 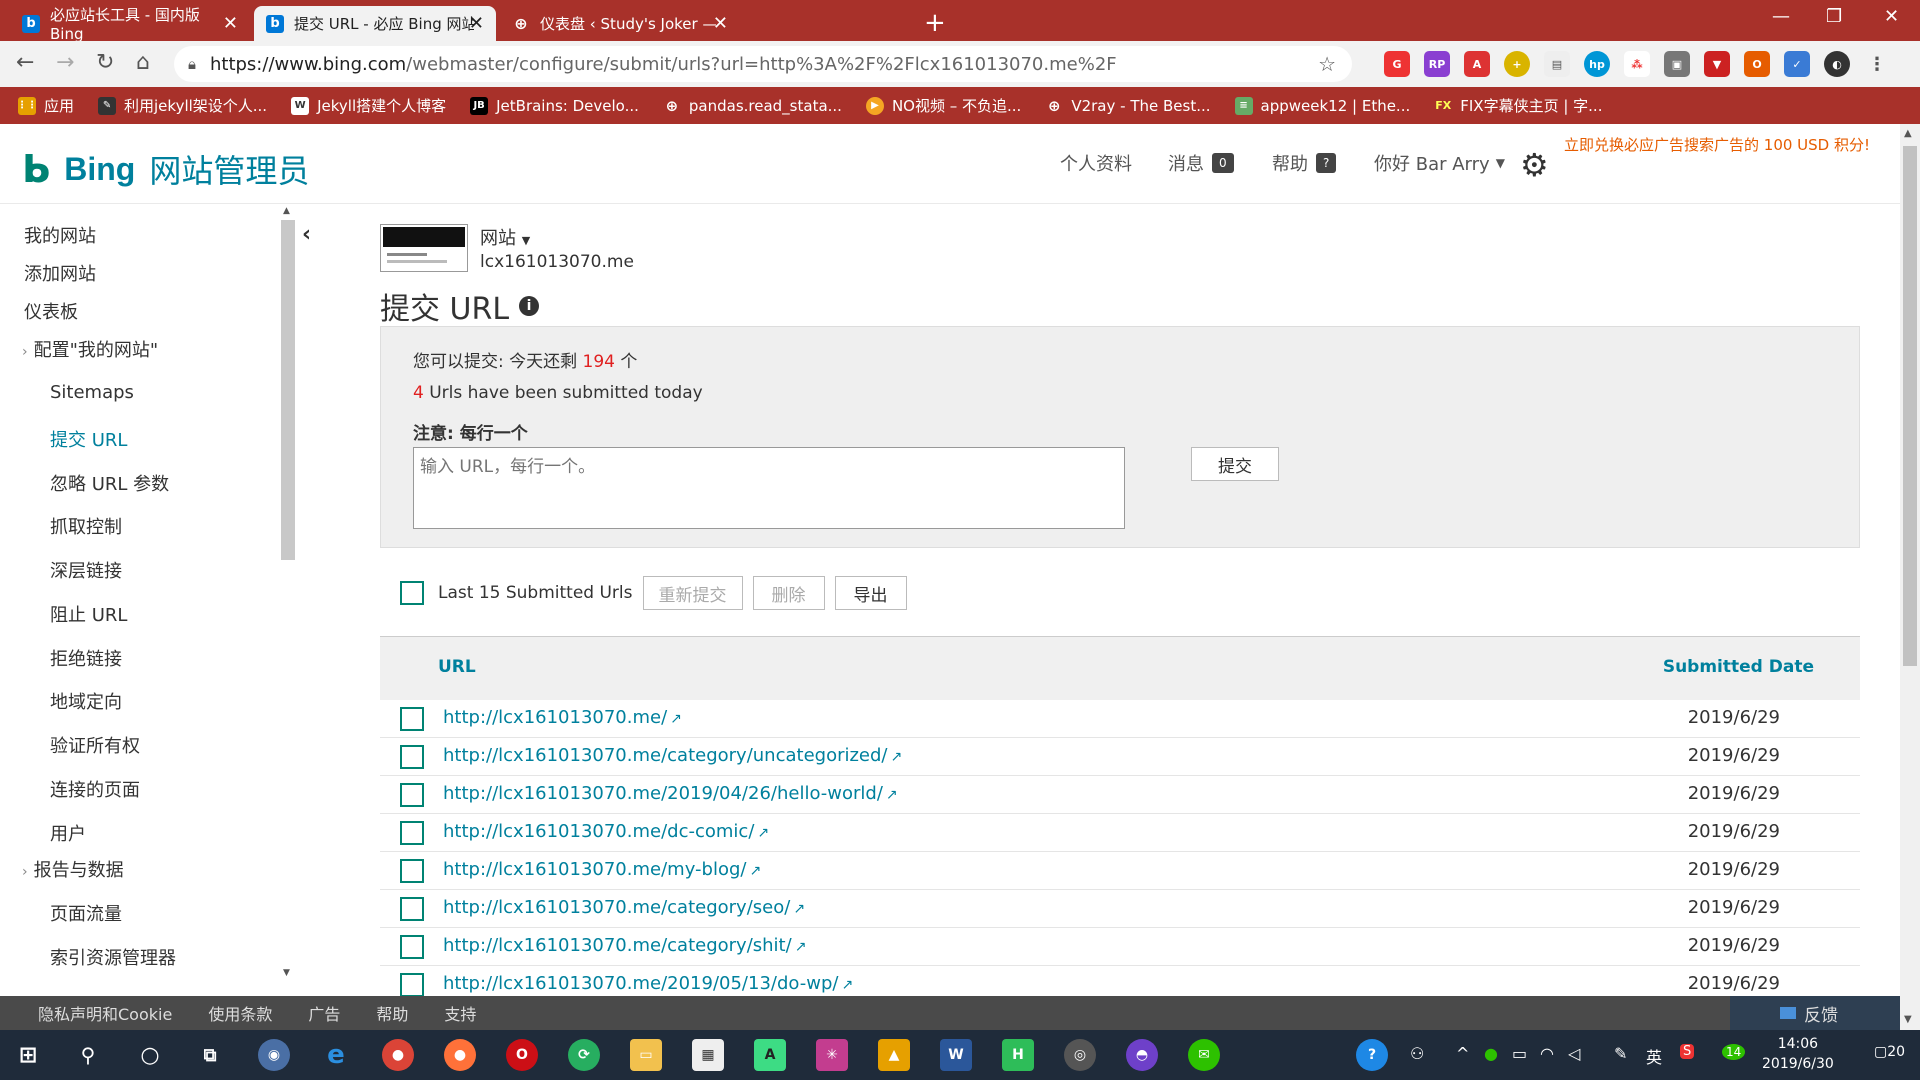 What do you see at coordinates (274, 1055) in the screenshot?
I see `app-icon: ◉` at bounding box center [274, 1055].